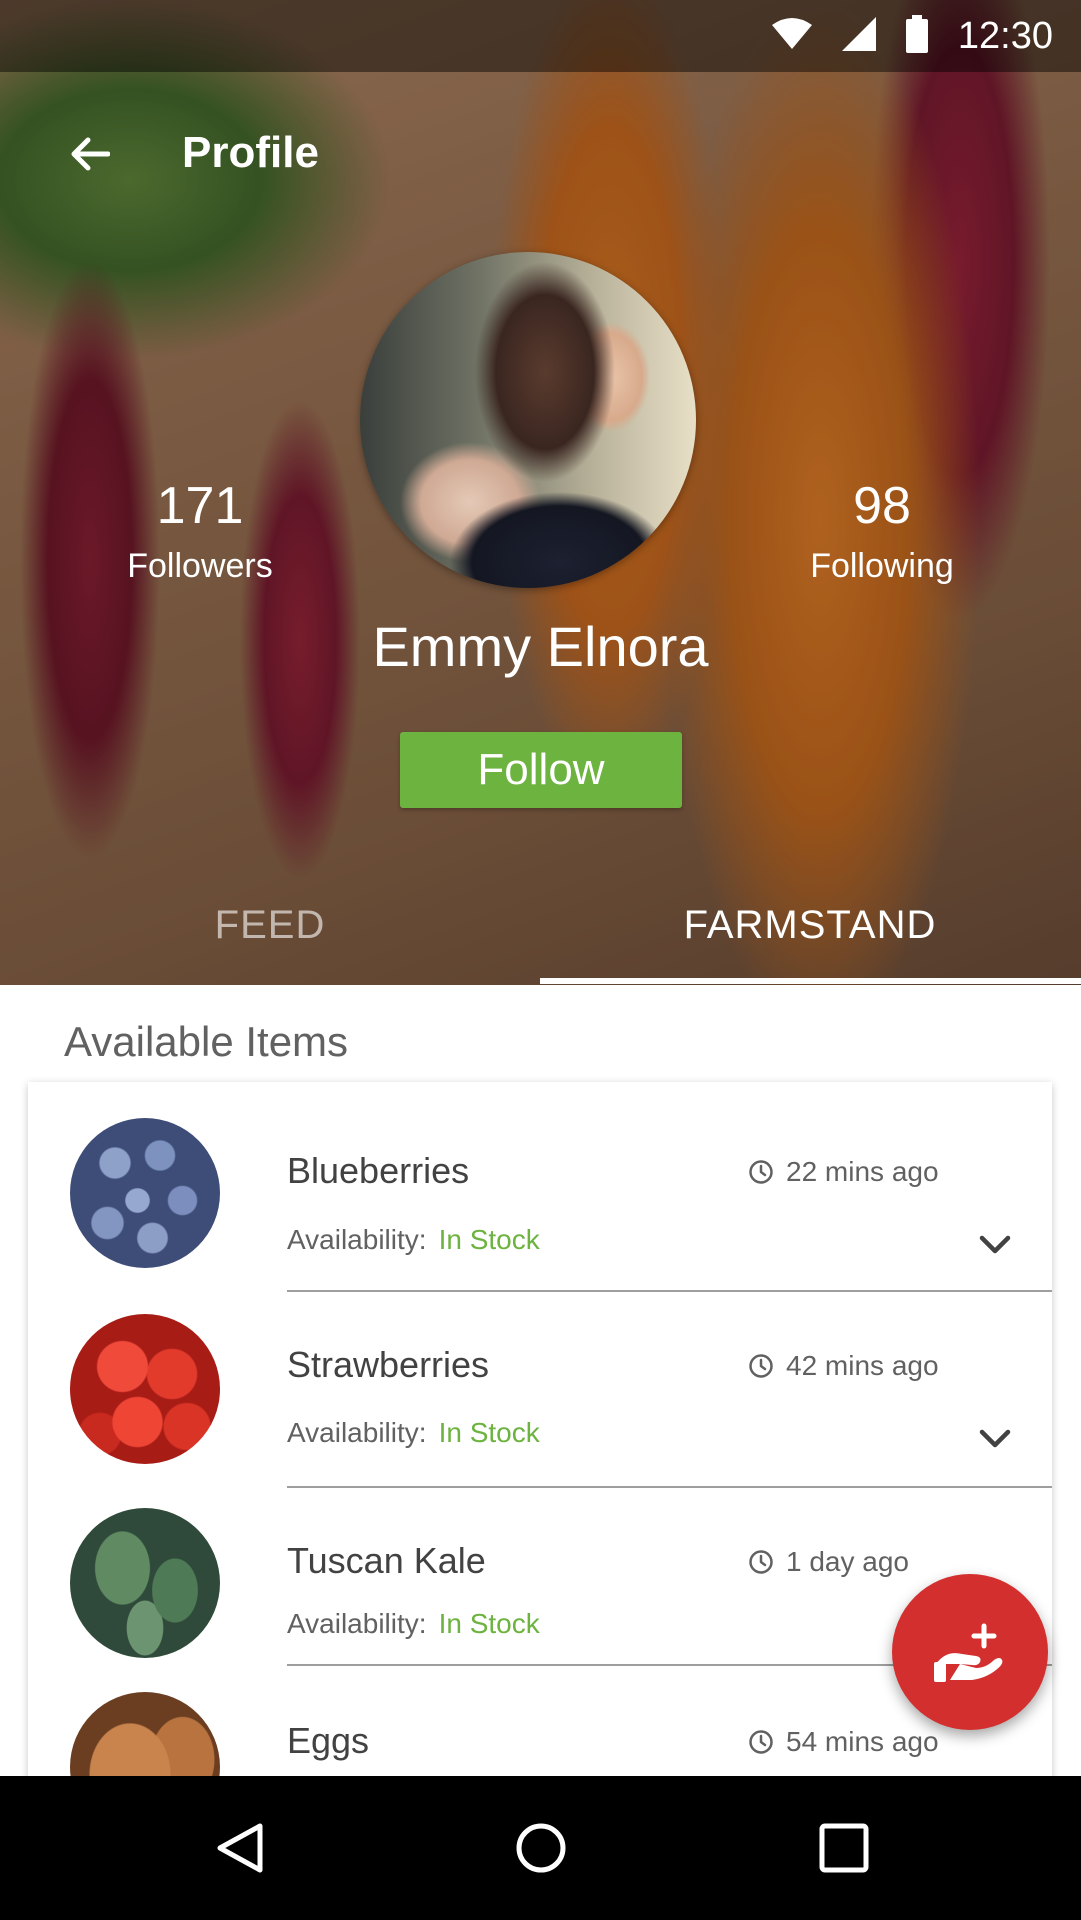 Image resolution: width=1081 pixels, height=1920 pixels. I want to click on home-circle-icon, so click(541, 1848).